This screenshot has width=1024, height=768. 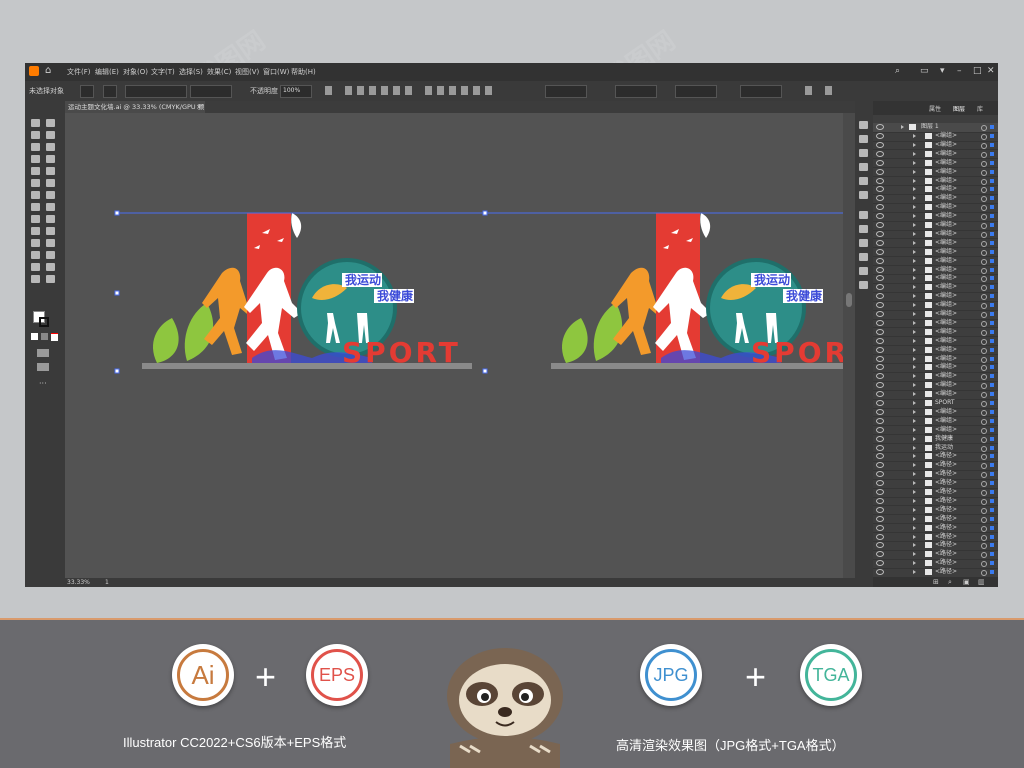 What do you see at coordinates (54, 337) in the screenshot?
I see `none-mode-icon` at bounding box center [54, 337].